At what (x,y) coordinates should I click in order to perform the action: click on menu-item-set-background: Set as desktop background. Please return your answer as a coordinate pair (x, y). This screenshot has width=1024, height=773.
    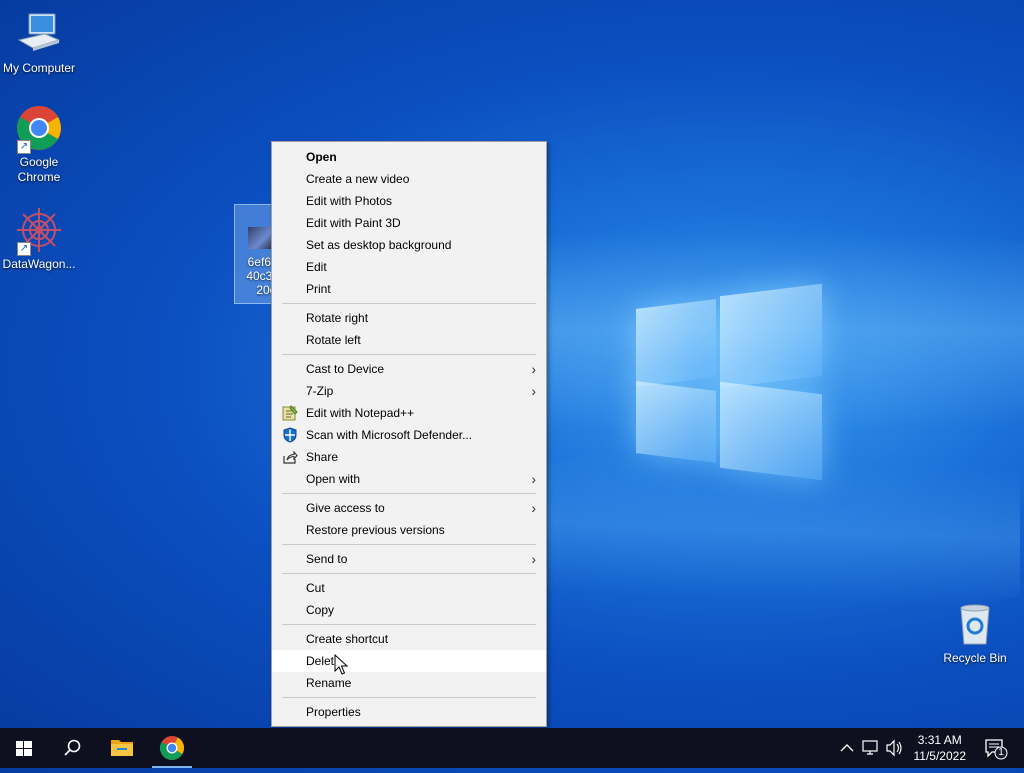
    Looking at the image, I should click on (409, 245).